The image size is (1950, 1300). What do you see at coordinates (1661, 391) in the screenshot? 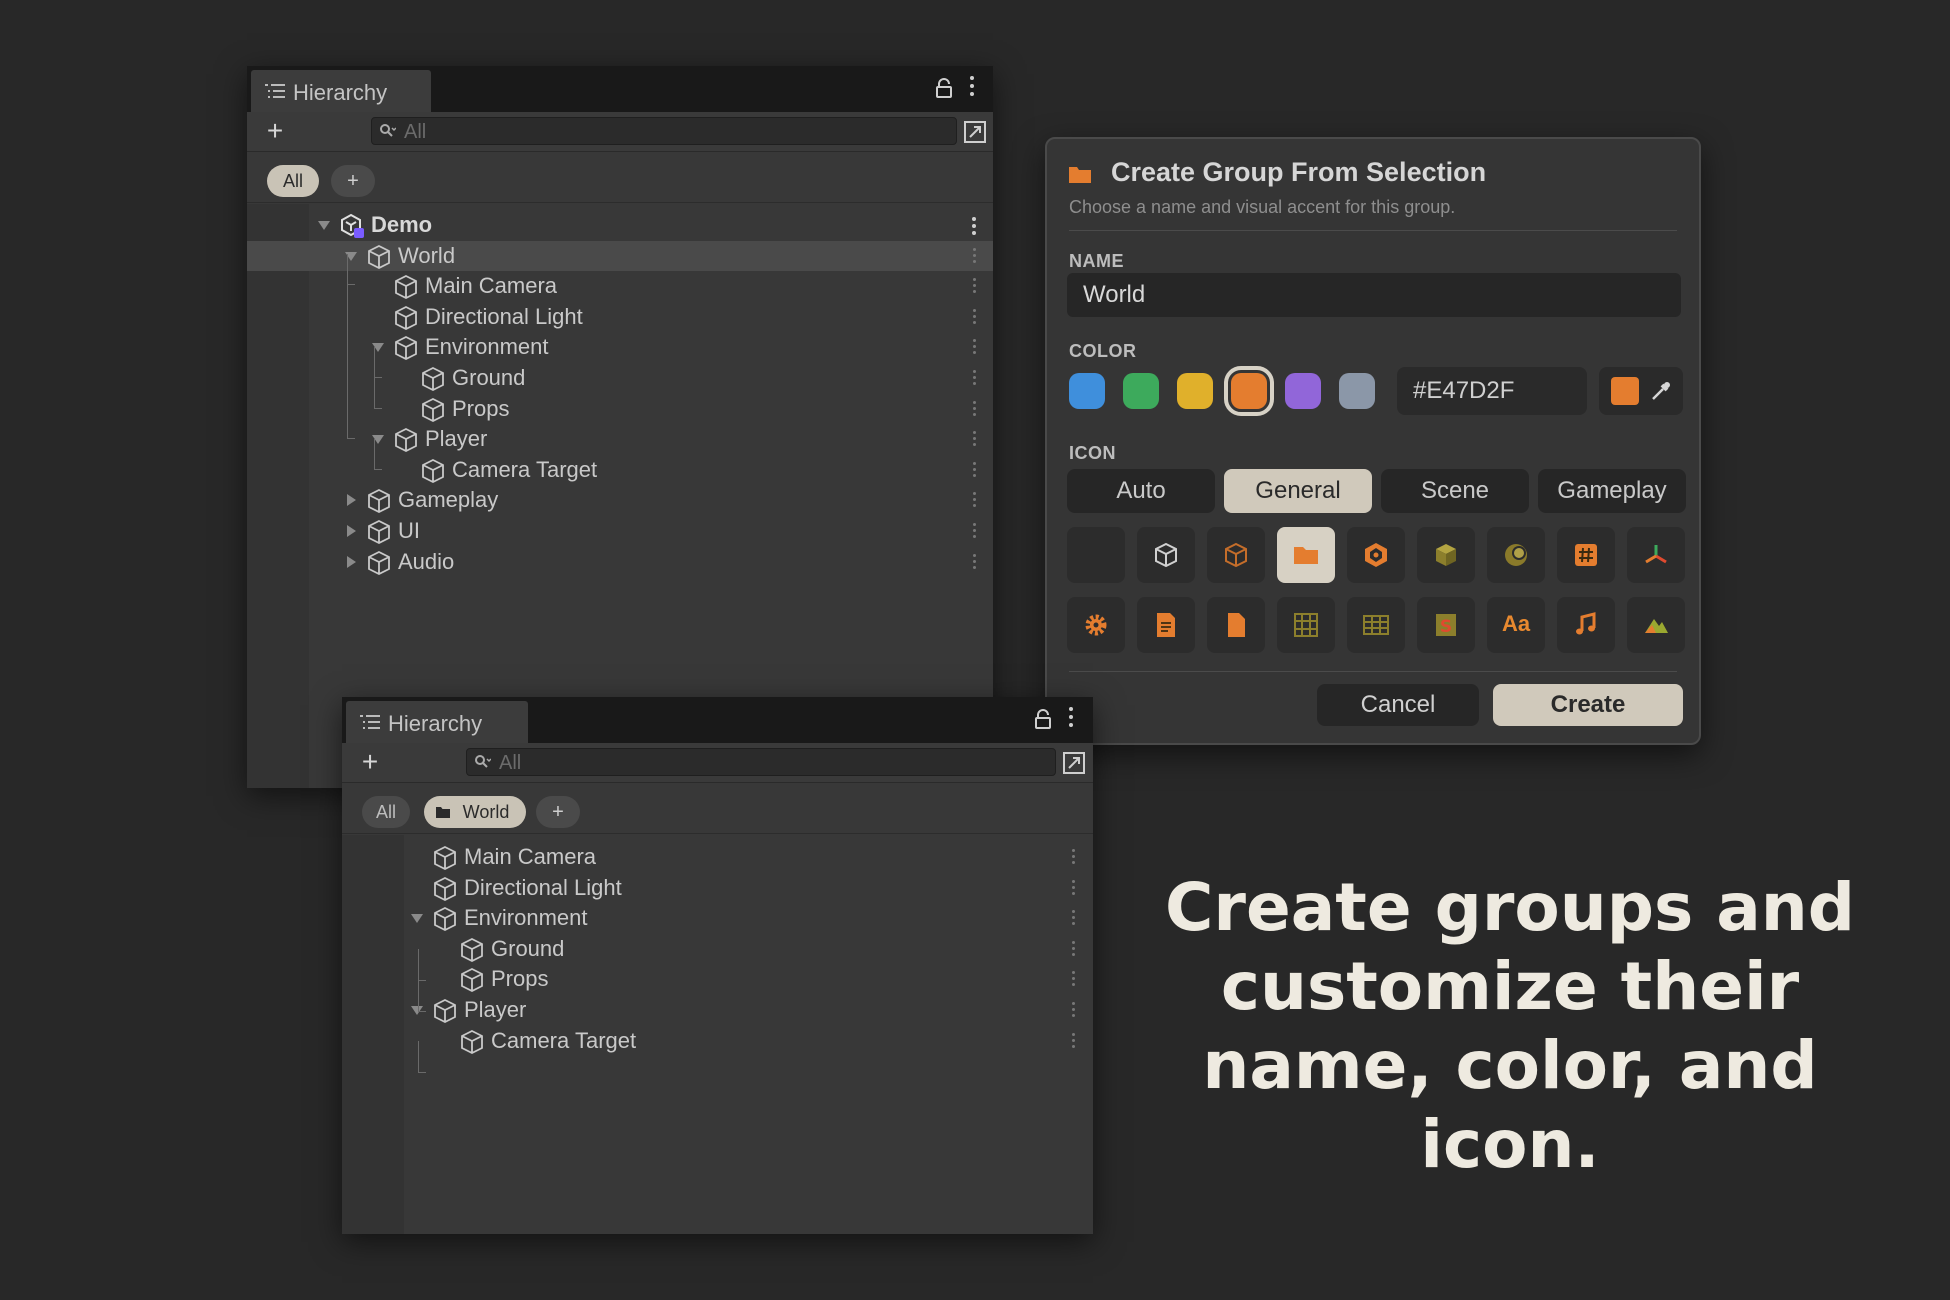
I see `eyedropper-icon` at bounding box center [1661, 391].